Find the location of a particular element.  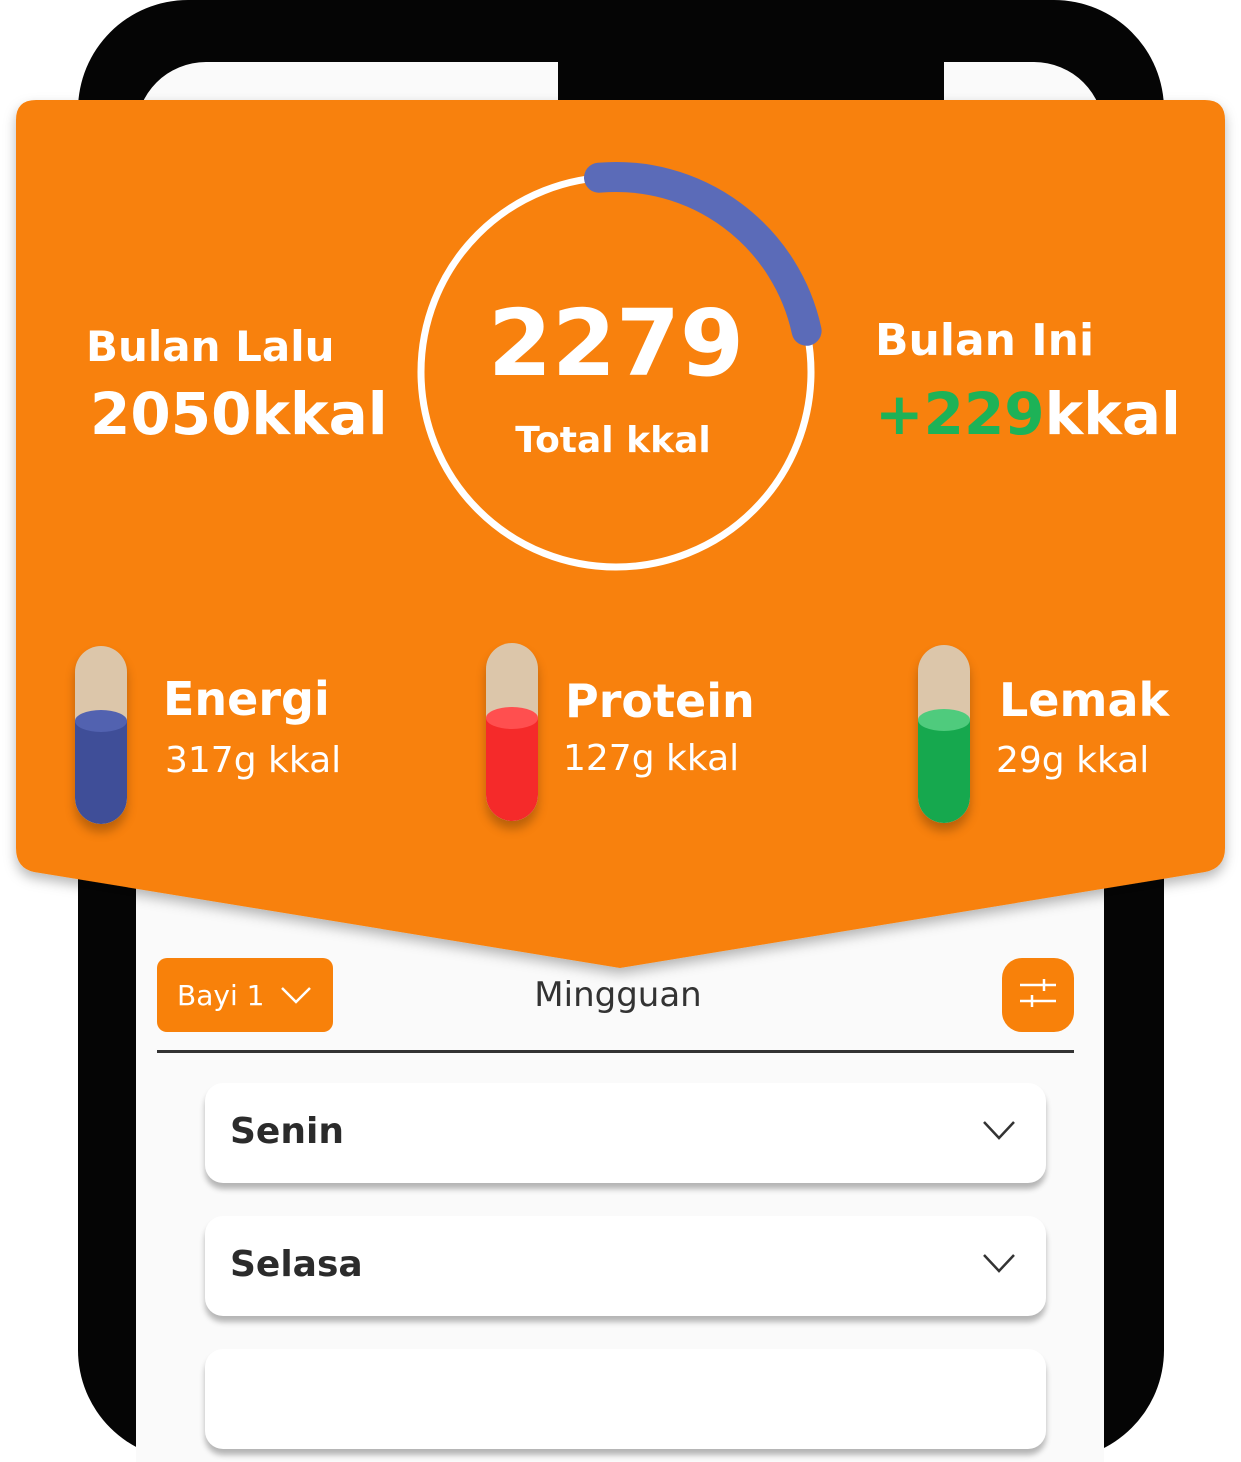

current-month-unit: kkal is located at coordinates (1112, 414).